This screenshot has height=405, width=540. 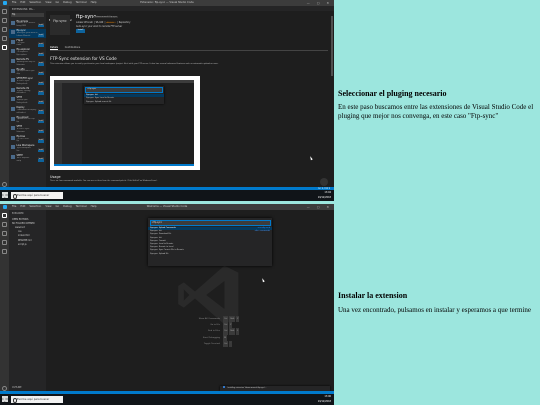 I want to click on rating-stars: ★★★★☆, so click(x=111, y=22).